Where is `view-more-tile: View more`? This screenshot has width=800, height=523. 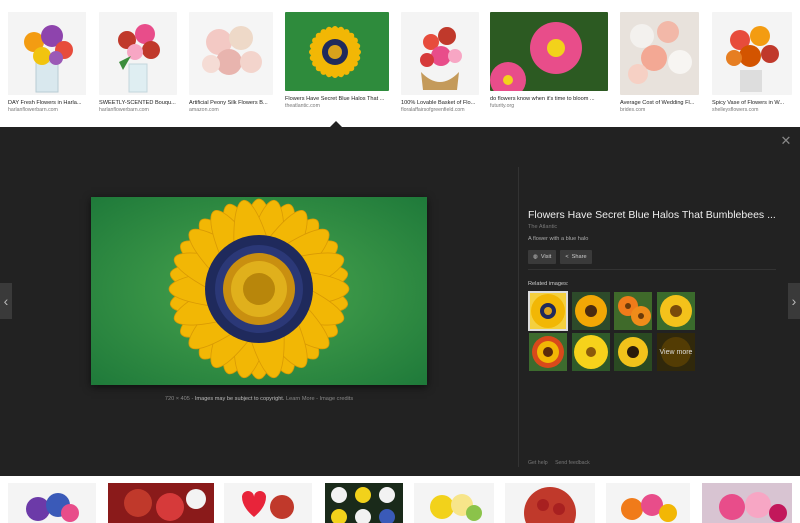 view-more-tile: View more is located at coordinates (676, 352).